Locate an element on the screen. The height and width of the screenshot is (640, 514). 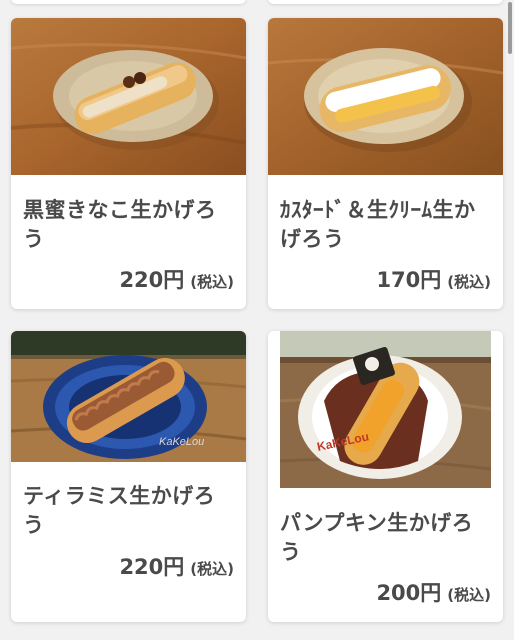
scrollbar is located at coordinates (511, 320).